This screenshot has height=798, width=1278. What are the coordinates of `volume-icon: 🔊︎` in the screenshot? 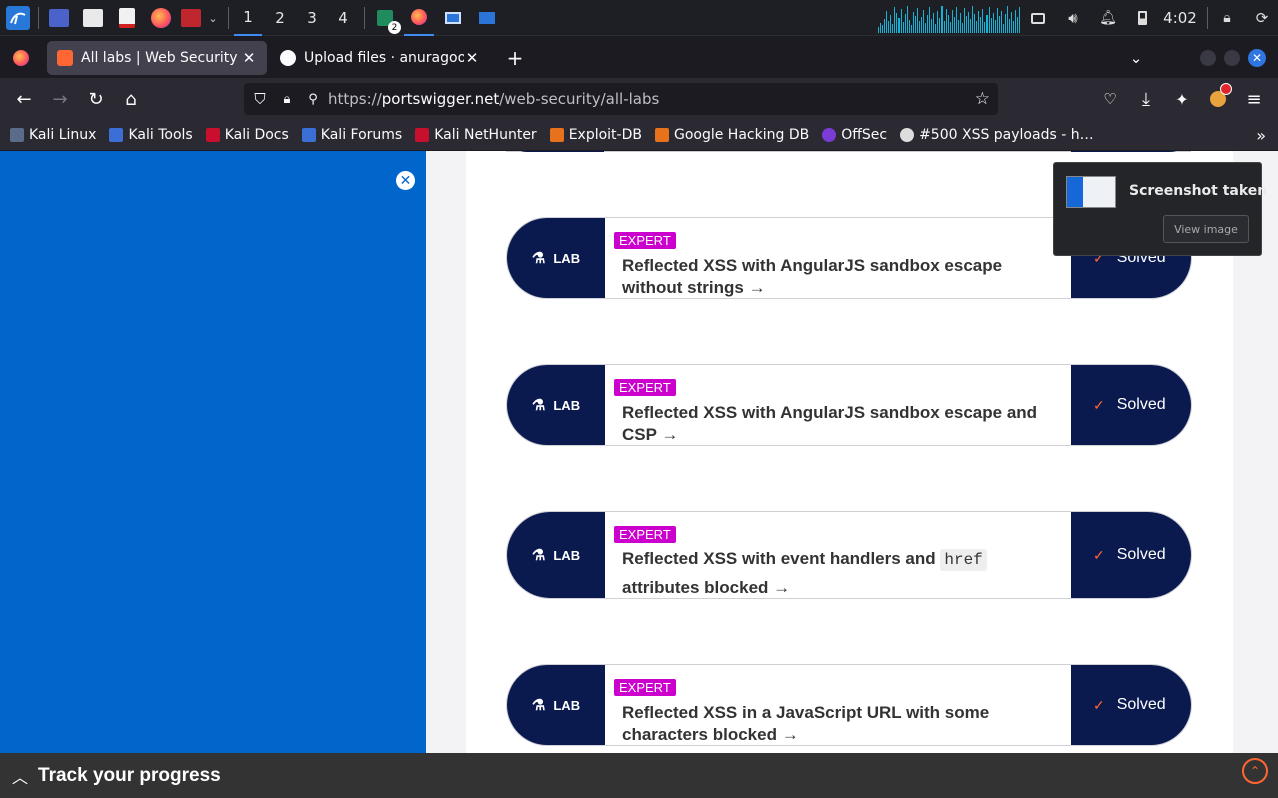 It's located at (1073, 18).